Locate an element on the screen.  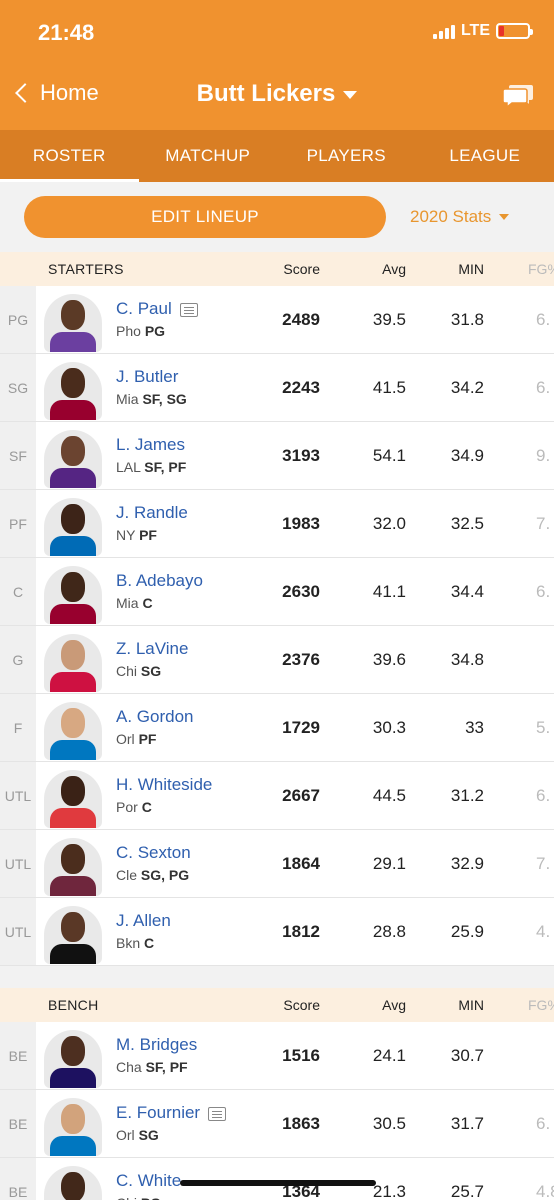
action-row: EDIT LINEUP 2020 Stats is located at coordinates (277, 217).